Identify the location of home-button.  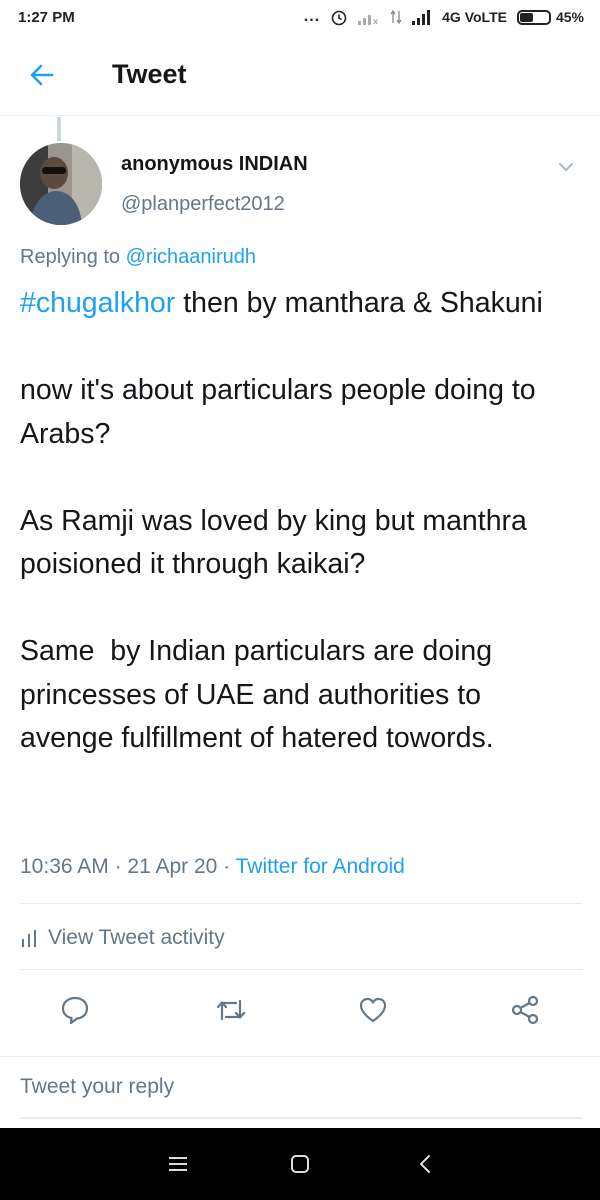
(300, 1164).